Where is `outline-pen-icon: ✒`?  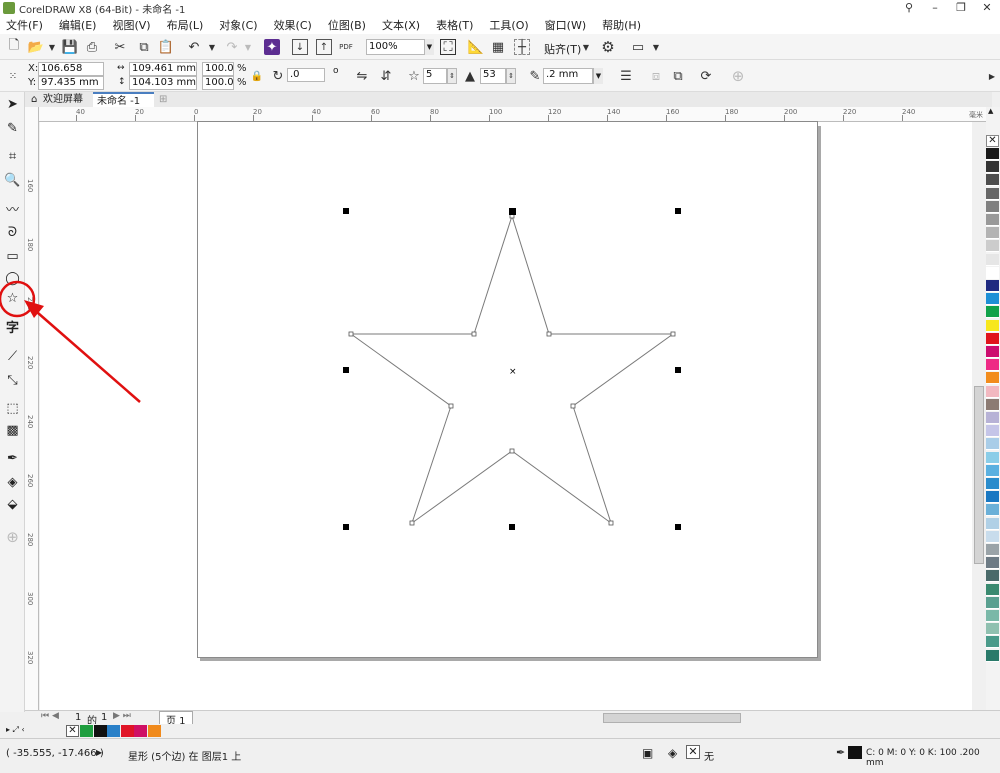
outline-pen-icon: ✒ is located at coordinates (840, 752).